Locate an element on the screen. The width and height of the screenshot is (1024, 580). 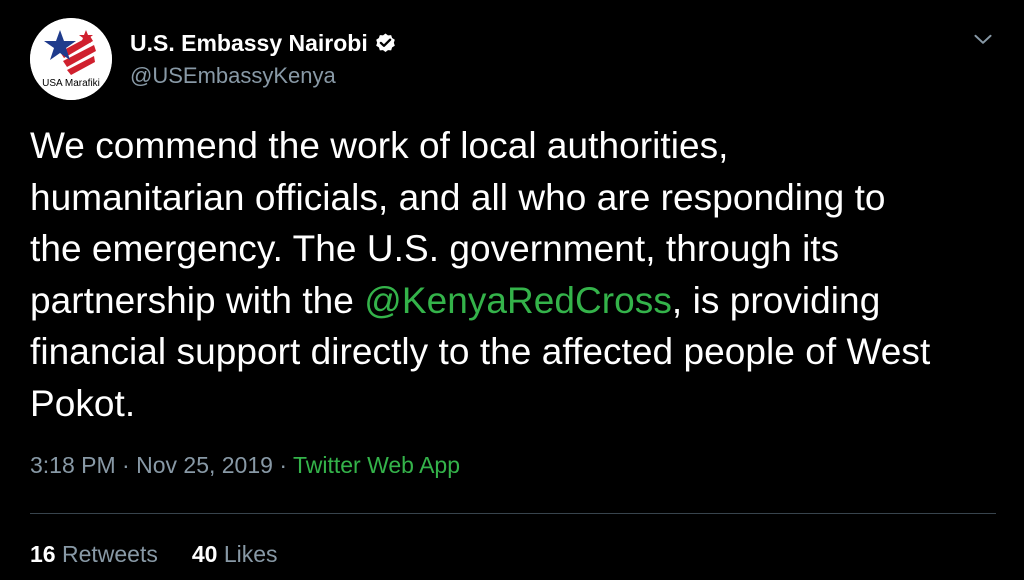
divider is located at coordinates (513, 513).